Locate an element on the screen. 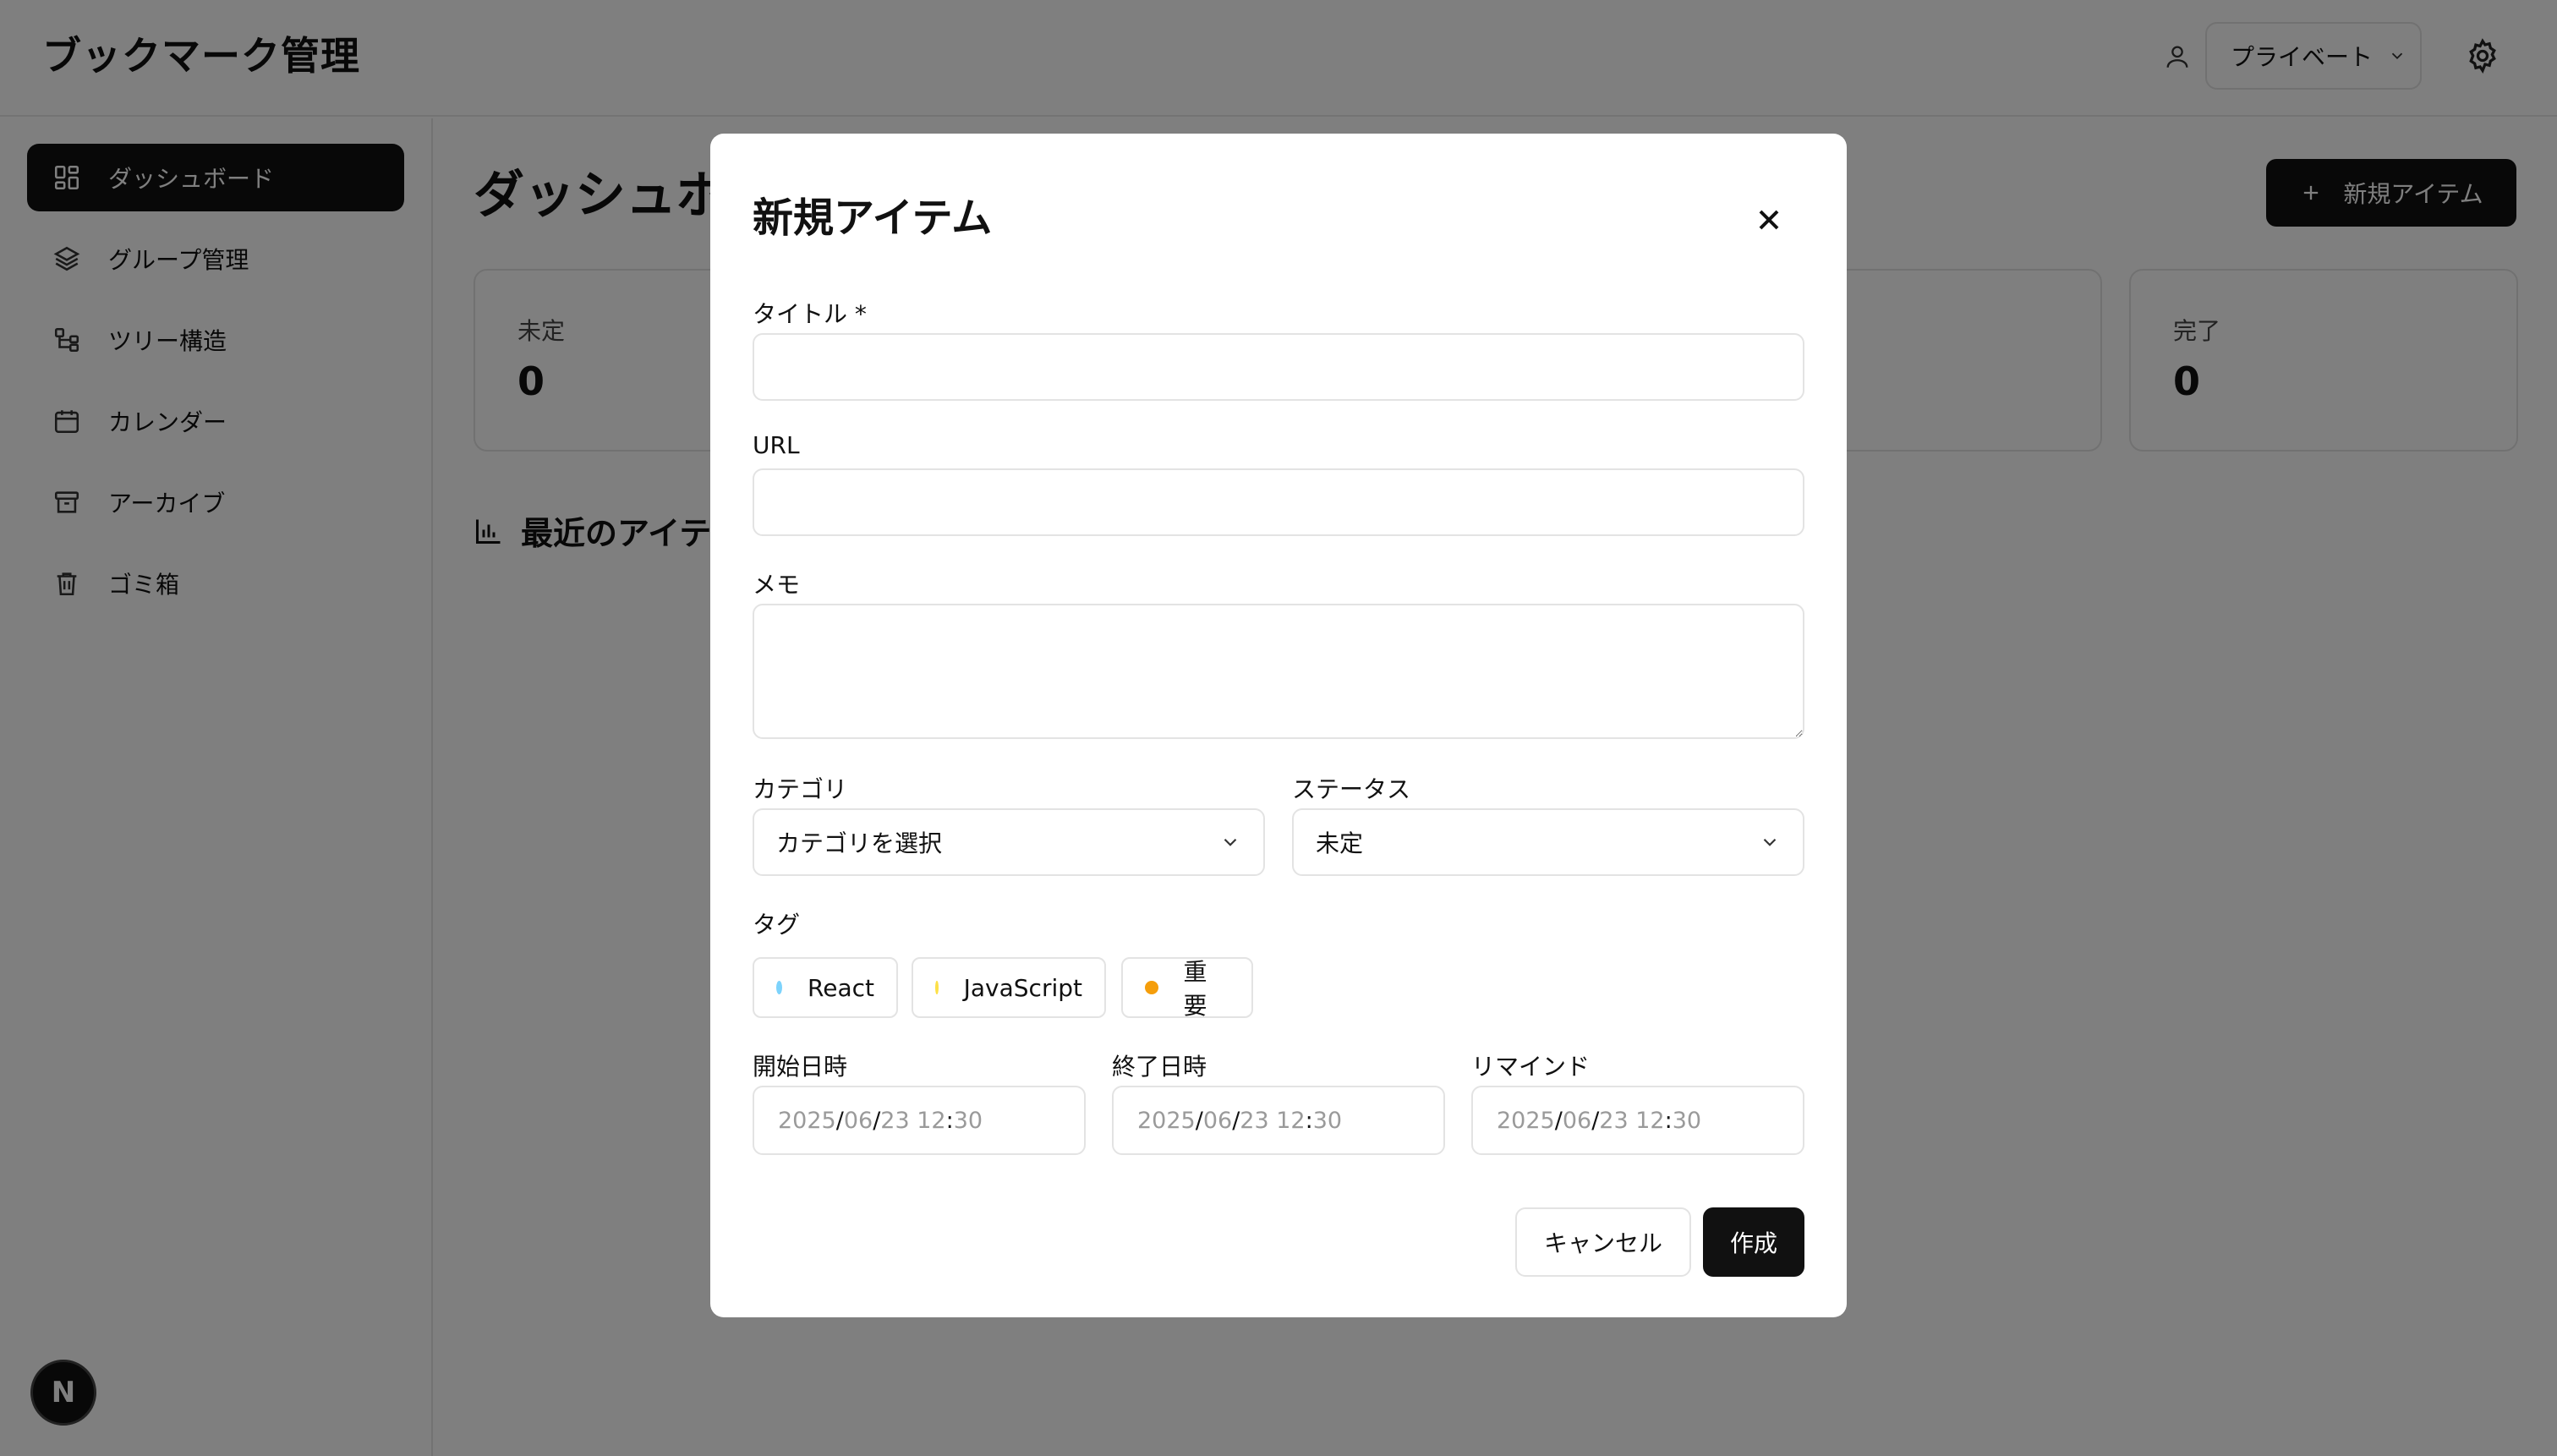 Image resolution: width=2557 pixels, height=1456 pixels. status-select-value: 未定 is located at coordinates (1340, 843).